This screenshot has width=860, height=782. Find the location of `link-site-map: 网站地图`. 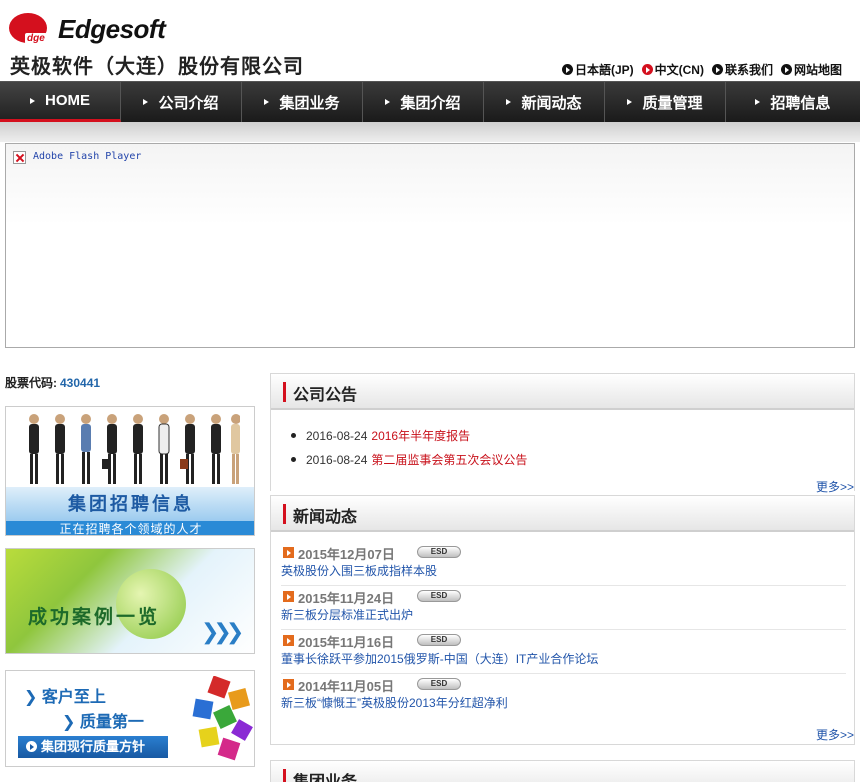

link-site-map: 网站地图 is located at coordinates (811, 69).